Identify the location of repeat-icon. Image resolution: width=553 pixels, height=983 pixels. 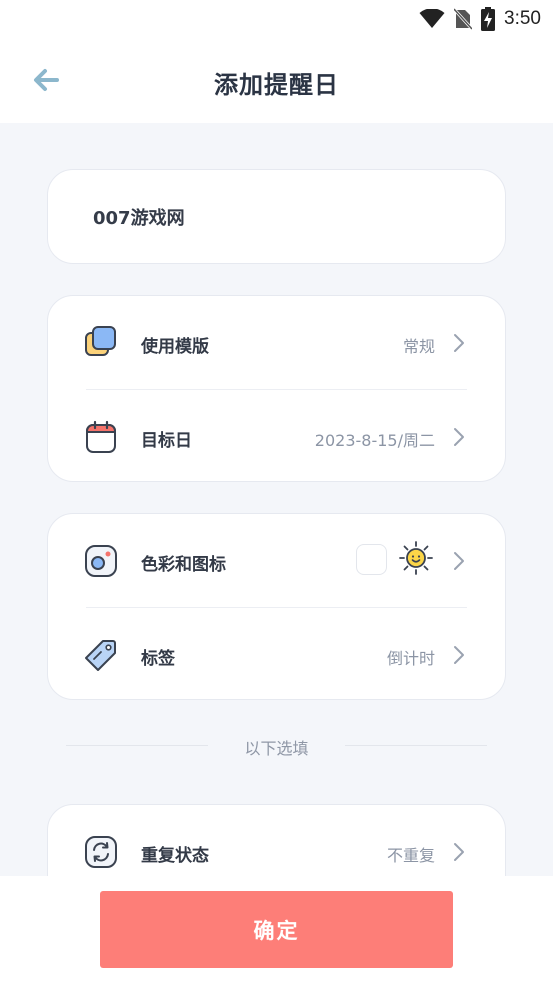
(101, 852).